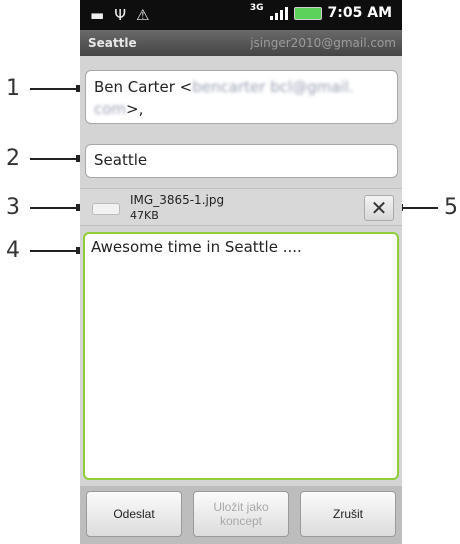 Image resolution: width=460 pixels, height=544 pixels. Describe the element at coordinates (418, 208) in the screenshot. I see `callout-5-line` at that location.